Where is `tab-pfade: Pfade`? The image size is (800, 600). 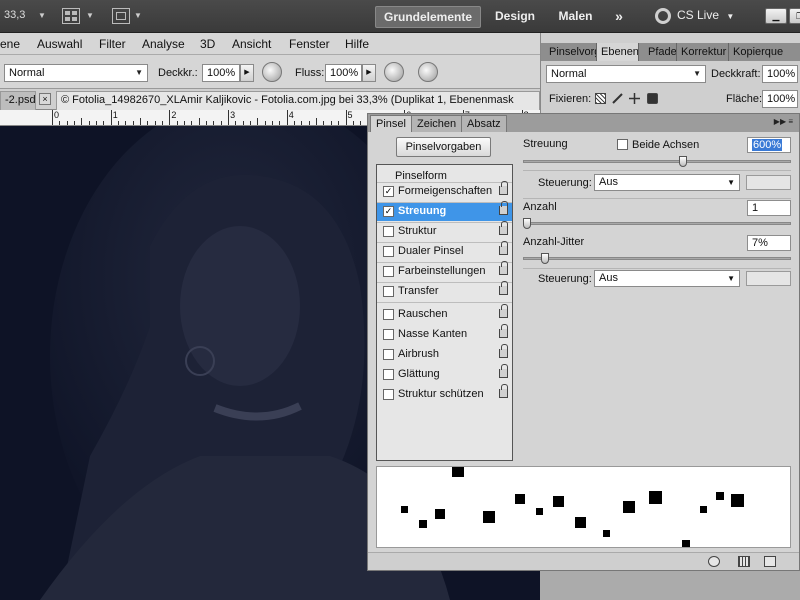
tab-pfade: Pfade is located at coordinates (660, 52).